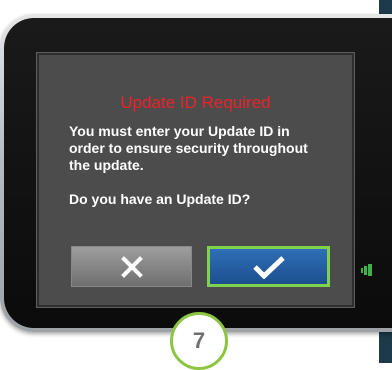  Describe the element at coordinates (195, 102) in the screenshot. I see `dialog-title: Update ID Required` at that location.